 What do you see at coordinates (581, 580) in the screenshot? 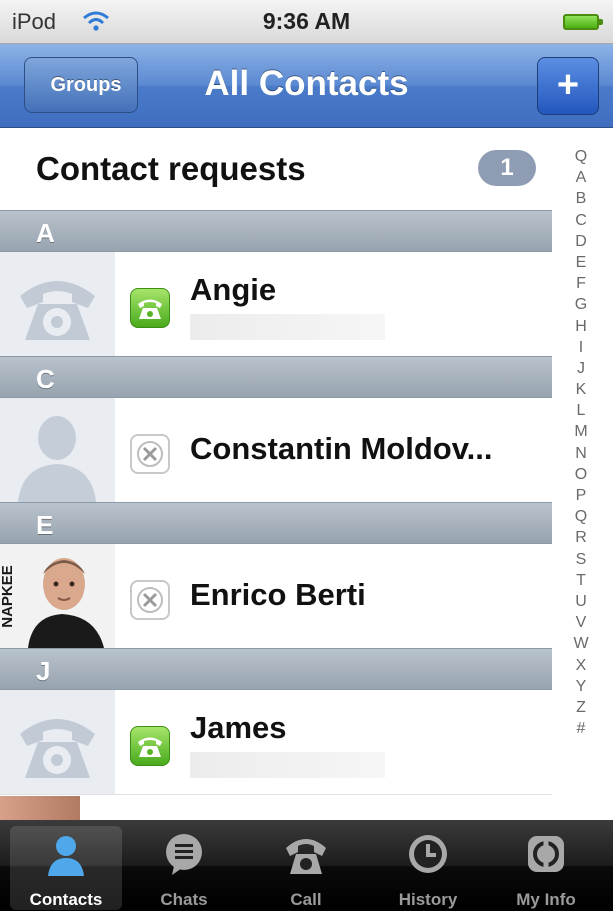
I see `index-letter: T` at bounding box center [581, 580].